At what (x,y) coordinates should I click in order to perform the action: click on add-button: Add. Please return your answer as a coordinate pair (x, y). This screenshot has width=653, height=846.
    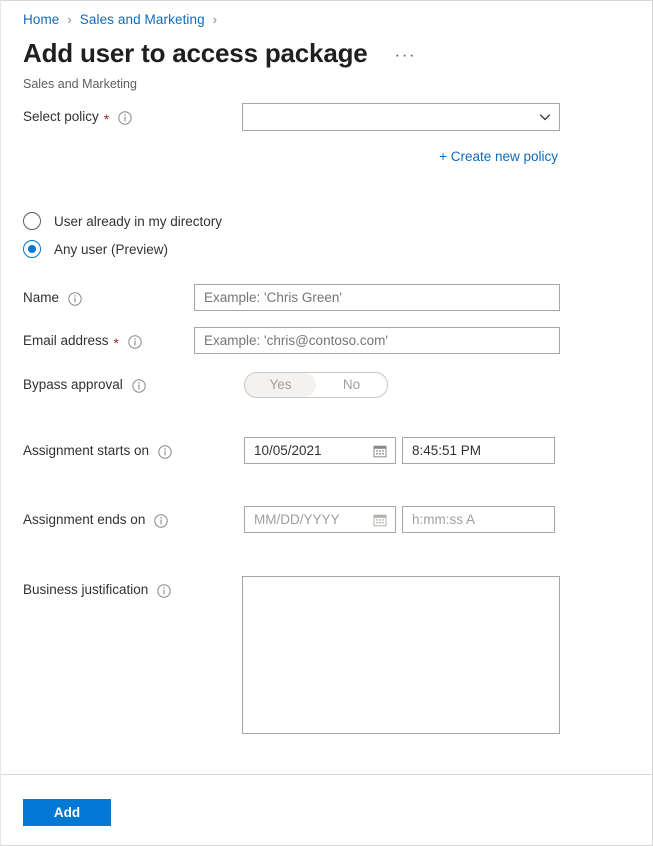
    Looking at the image, I should click on (67, 812).